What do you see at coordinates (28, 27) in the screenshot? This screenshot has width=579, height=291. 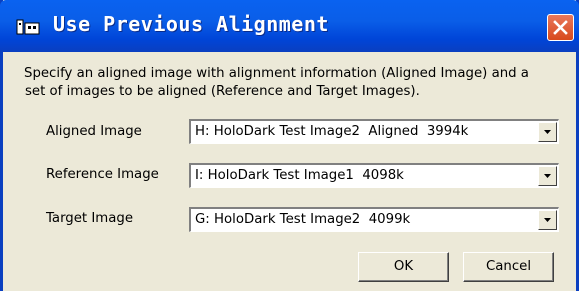 I see `dialog-app-icon` at bounding box center [28, 27].